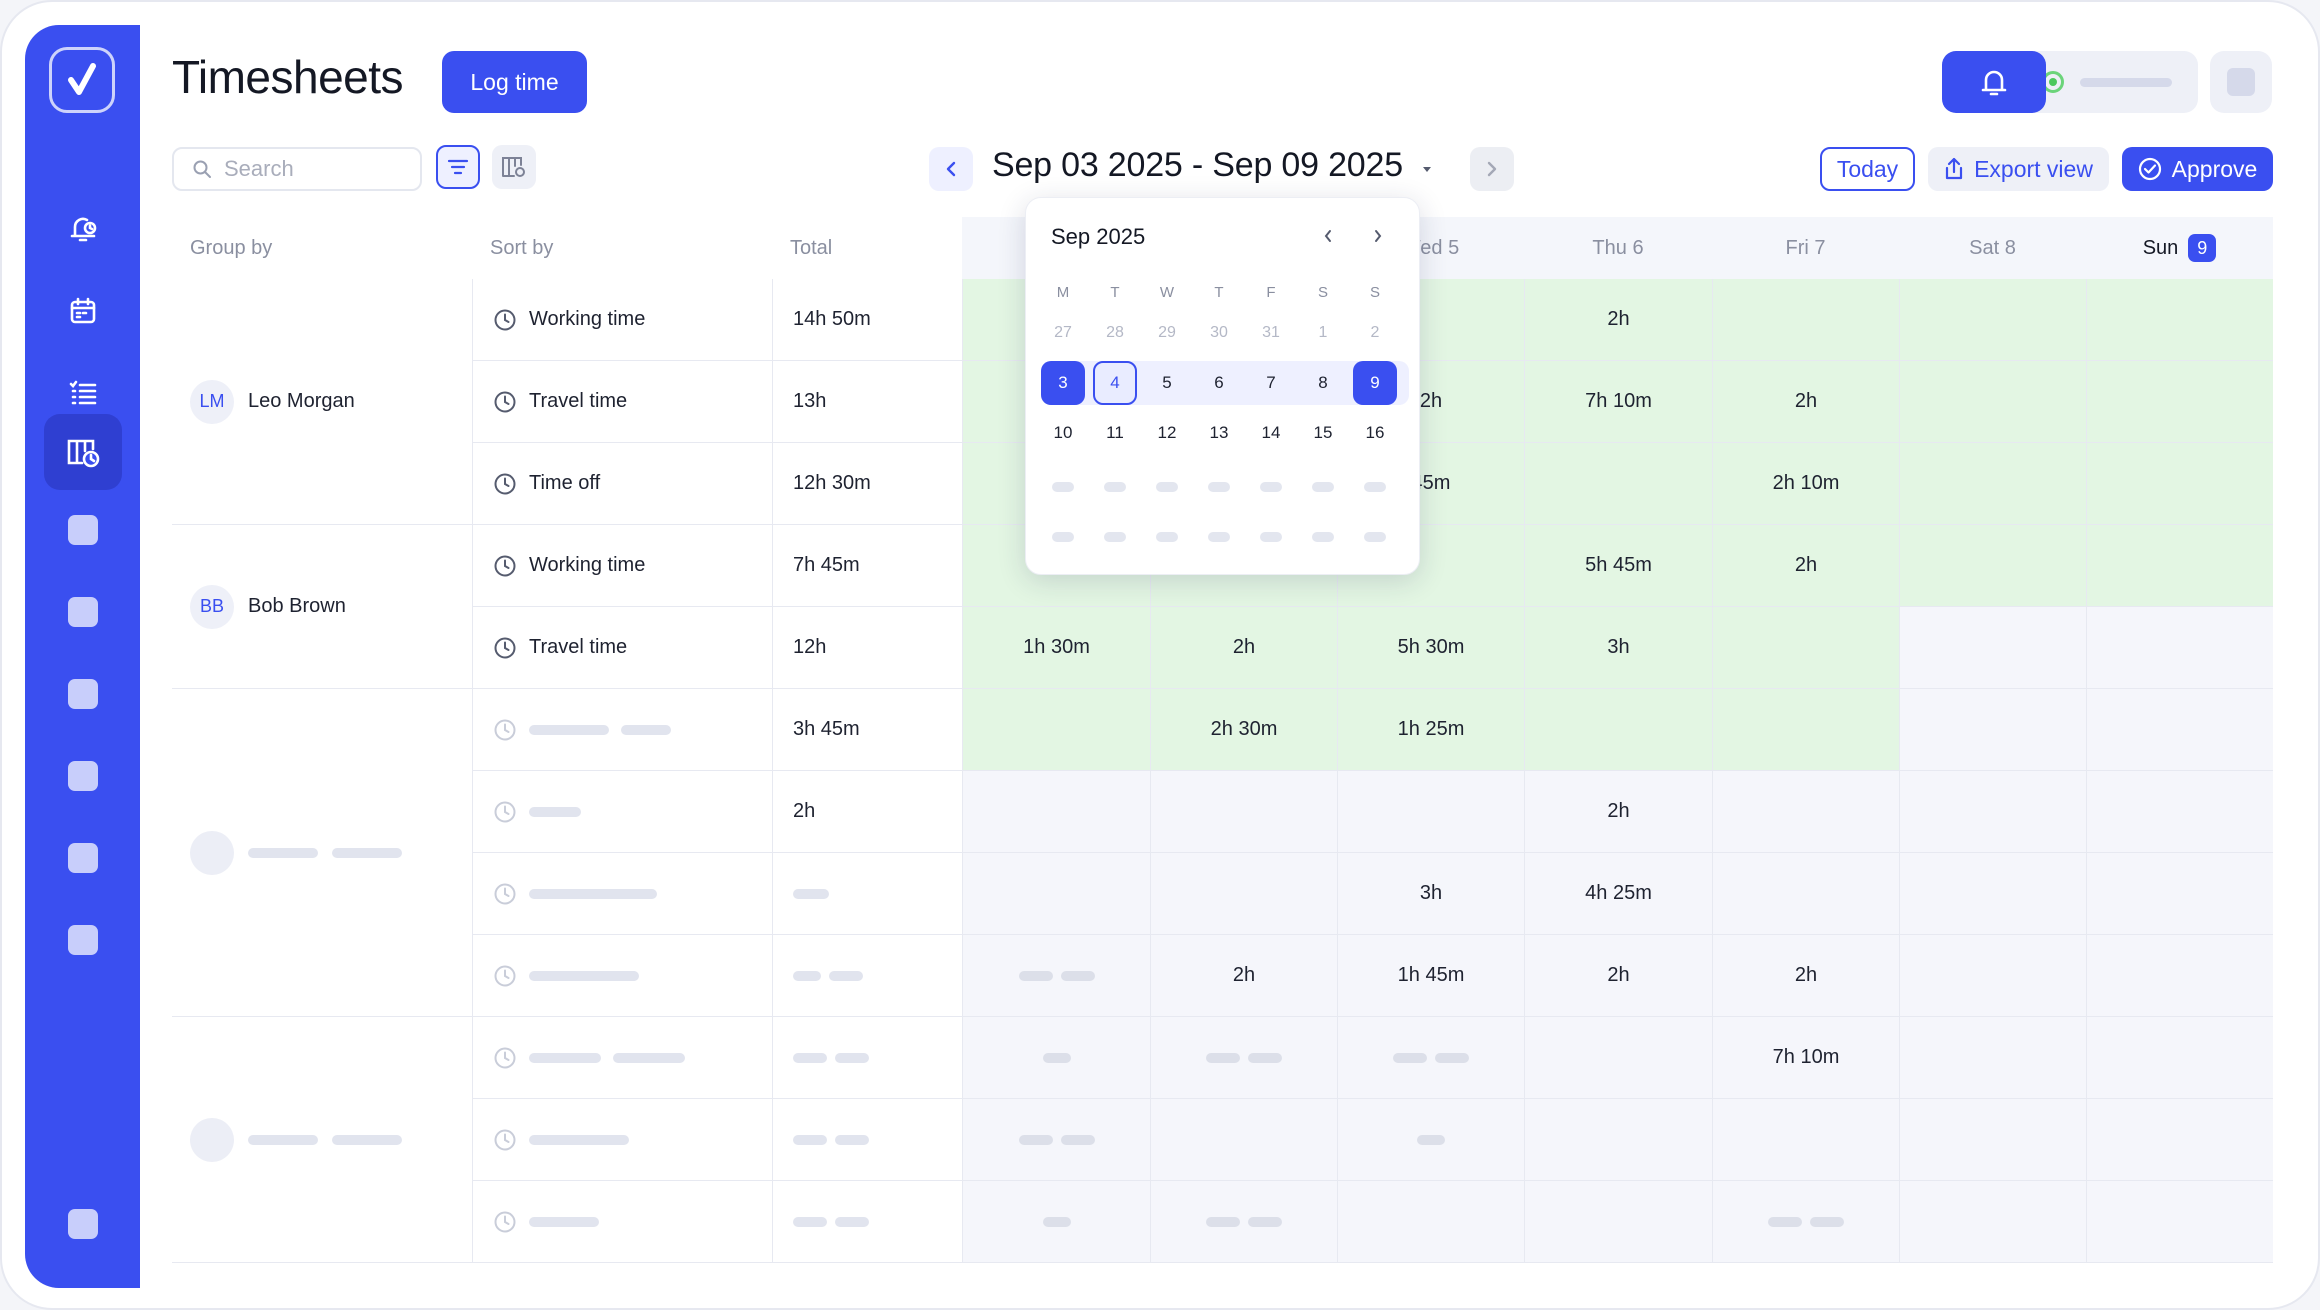 This screenshot has width=2320, height=1310. What do you see at coordinates (1492, 169) in the screenshot?
I see `next-week-button` at bounding box center [1492, 169].